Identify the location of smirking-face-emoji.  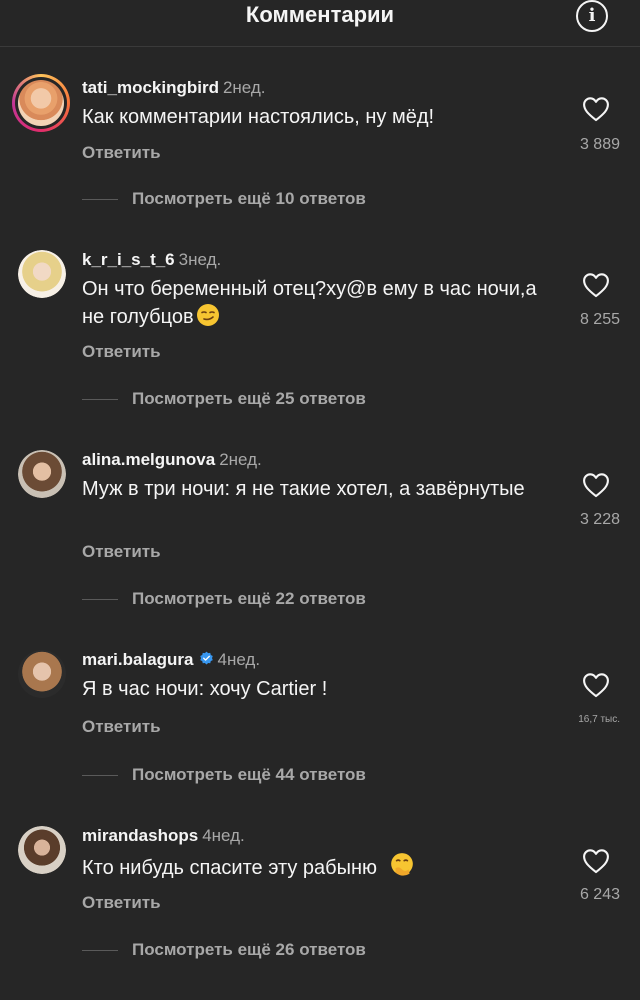
(207, 315).